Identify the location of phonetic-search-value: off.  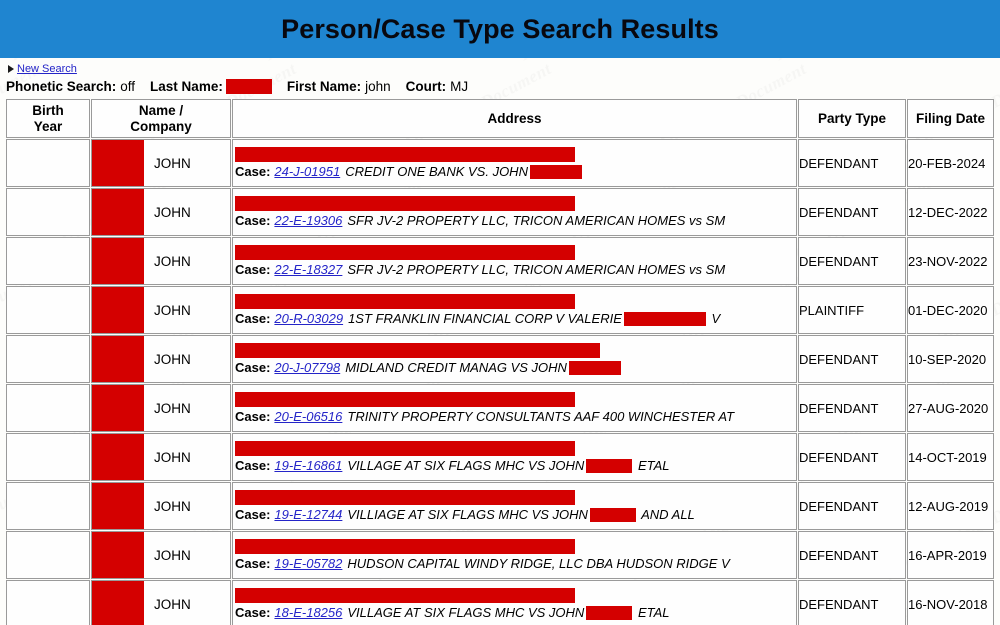
(128, 86).